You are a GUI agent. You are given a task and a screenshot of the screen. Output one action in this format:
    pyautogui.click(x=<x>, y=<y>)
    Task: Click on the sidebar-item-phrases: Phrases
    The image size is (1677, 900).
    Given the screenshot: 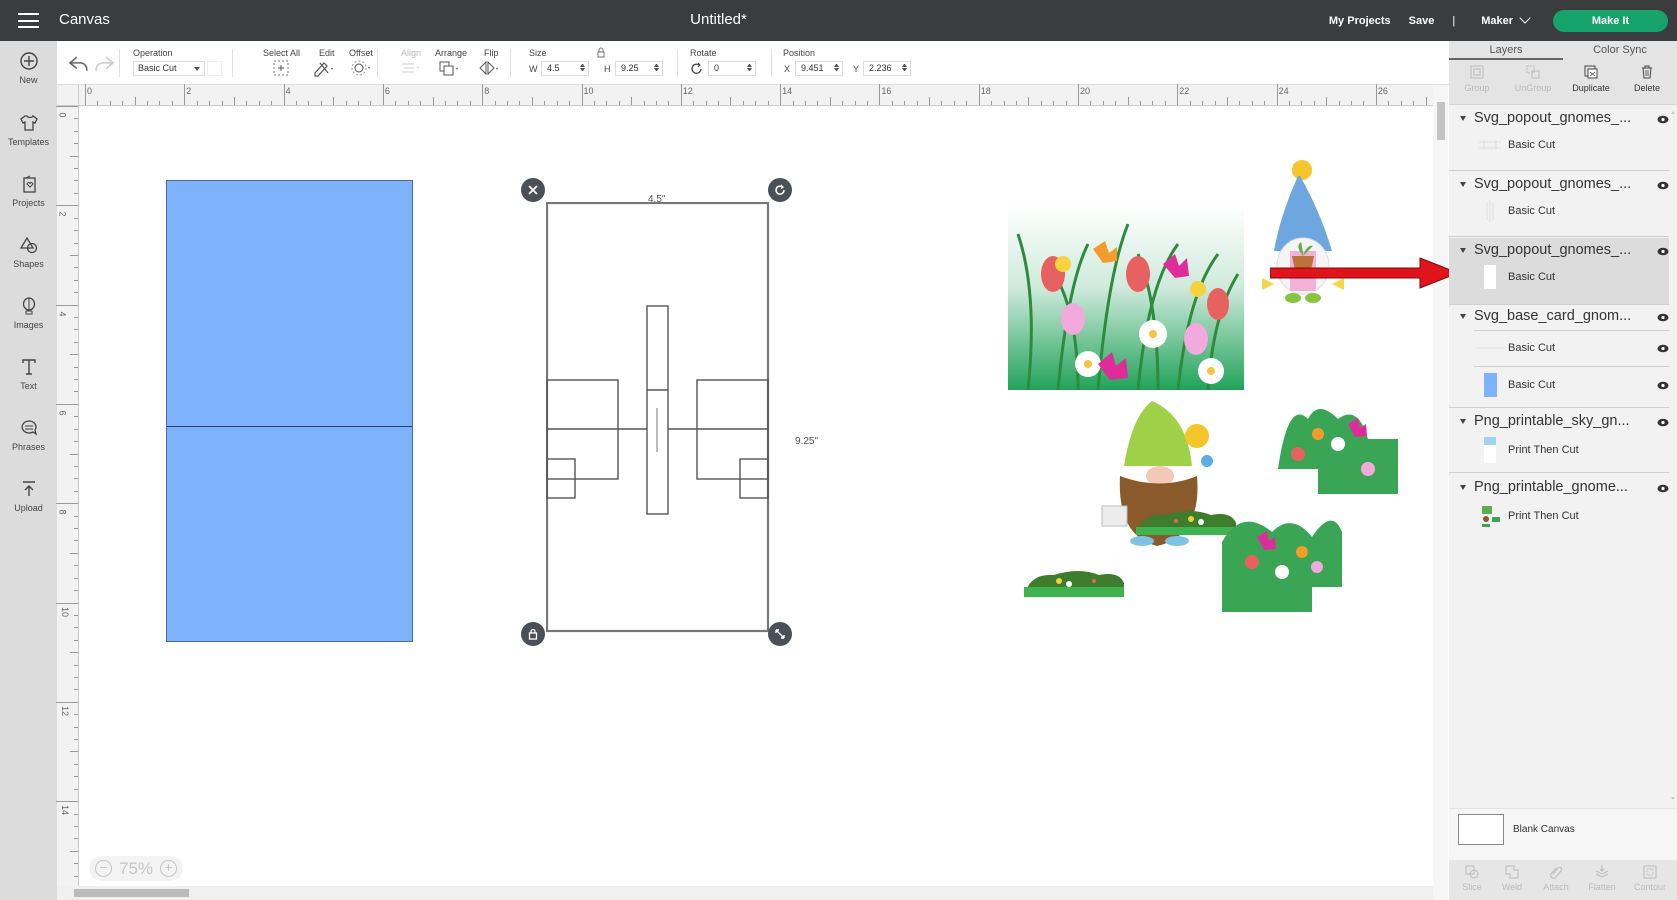 What is the action you would take?
    pyautogui.click(x=28, y=435)
    